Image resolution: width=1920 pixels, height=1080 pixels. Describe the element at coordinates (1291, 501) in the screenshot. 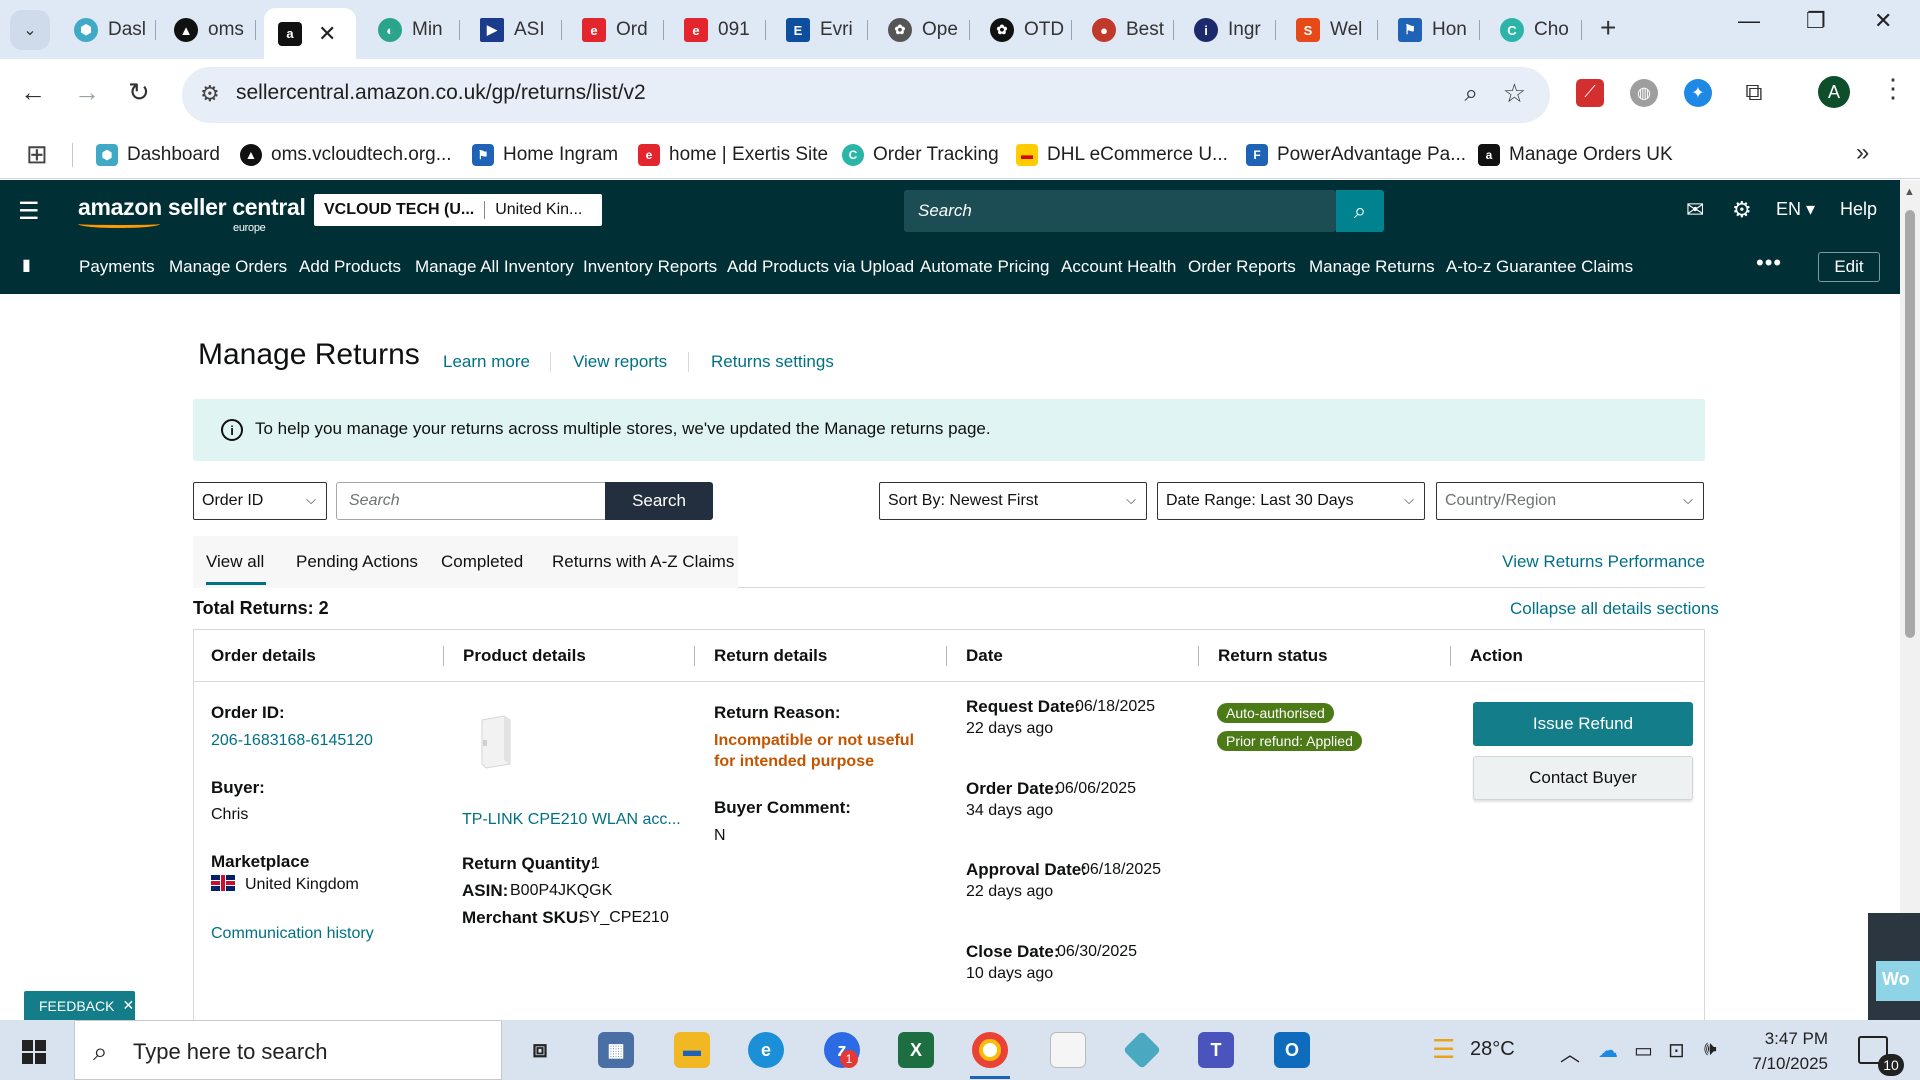

I see `date-range-select: Date Range: Last 30 Days ⌵` at that location.